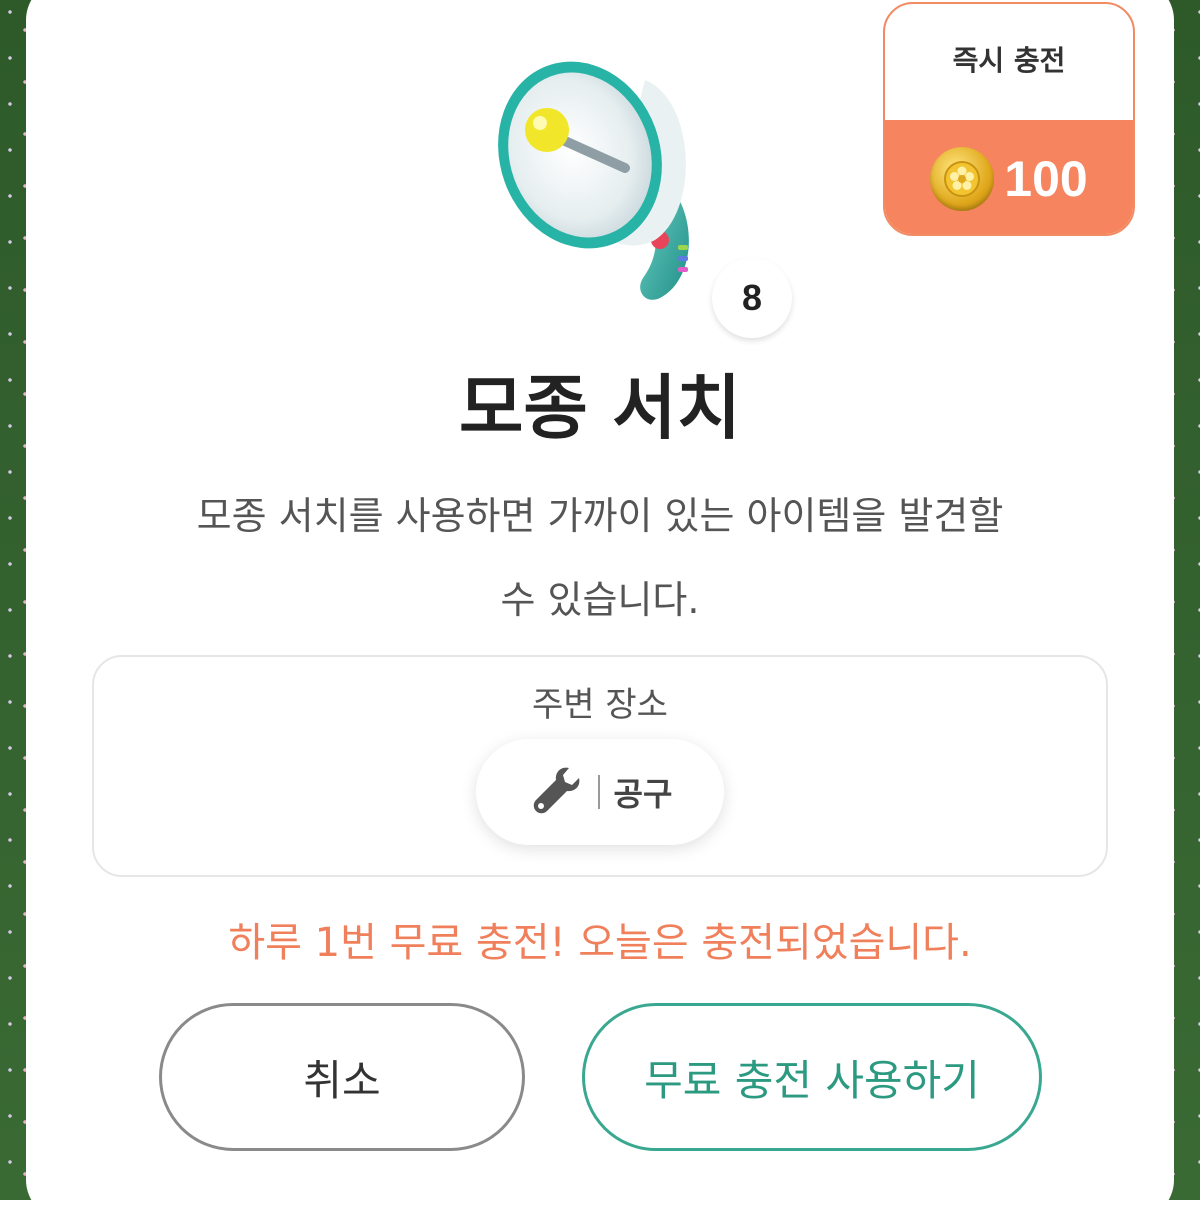 The height and width of the screenshot is (1220, 1200). I want to click on use-free-charge-button: 무료 충전 사용하기, so click(812, 1077).